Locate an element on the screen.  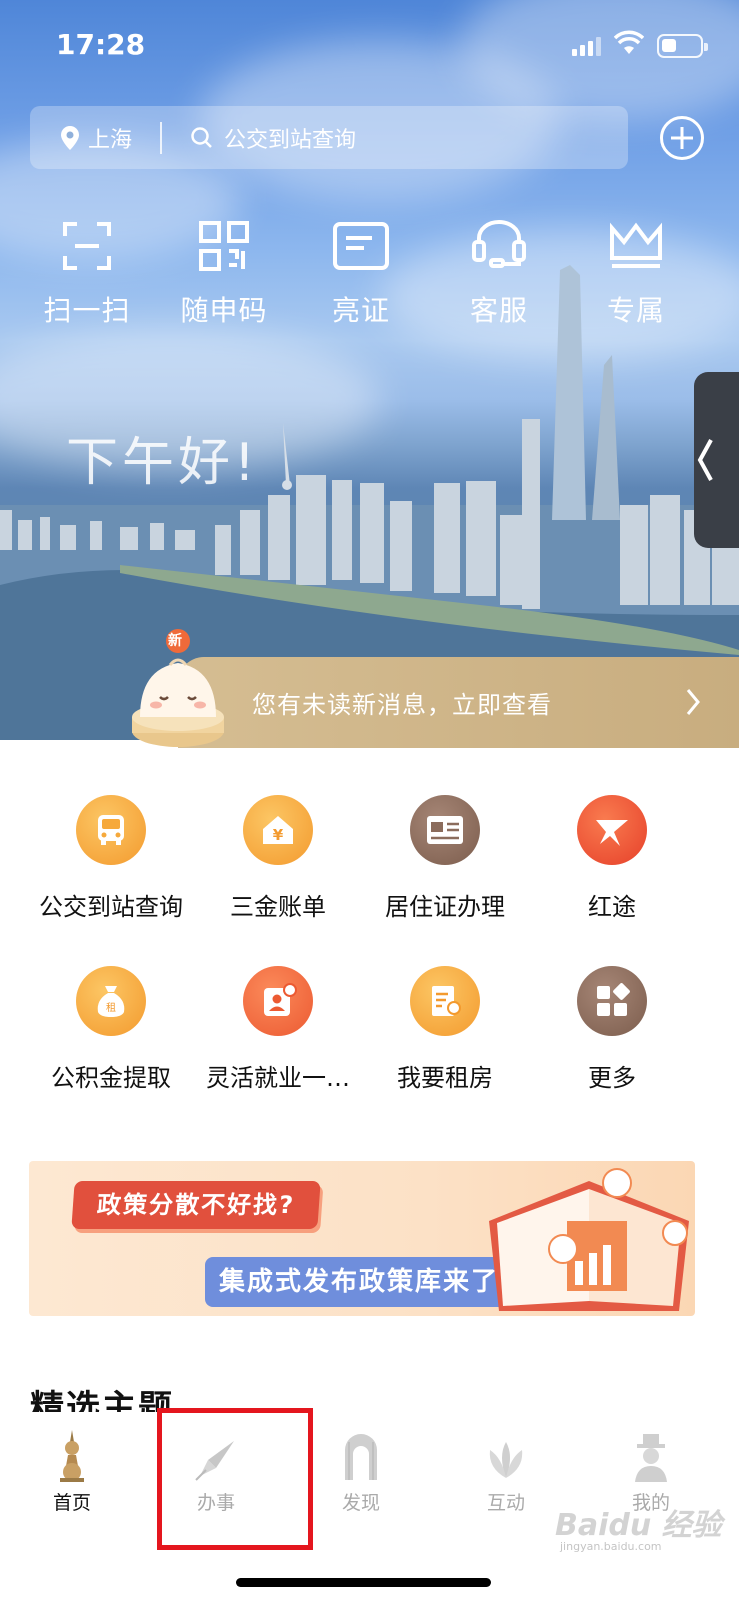
tab-label: 发现 is located at coordinates (360, 1503).